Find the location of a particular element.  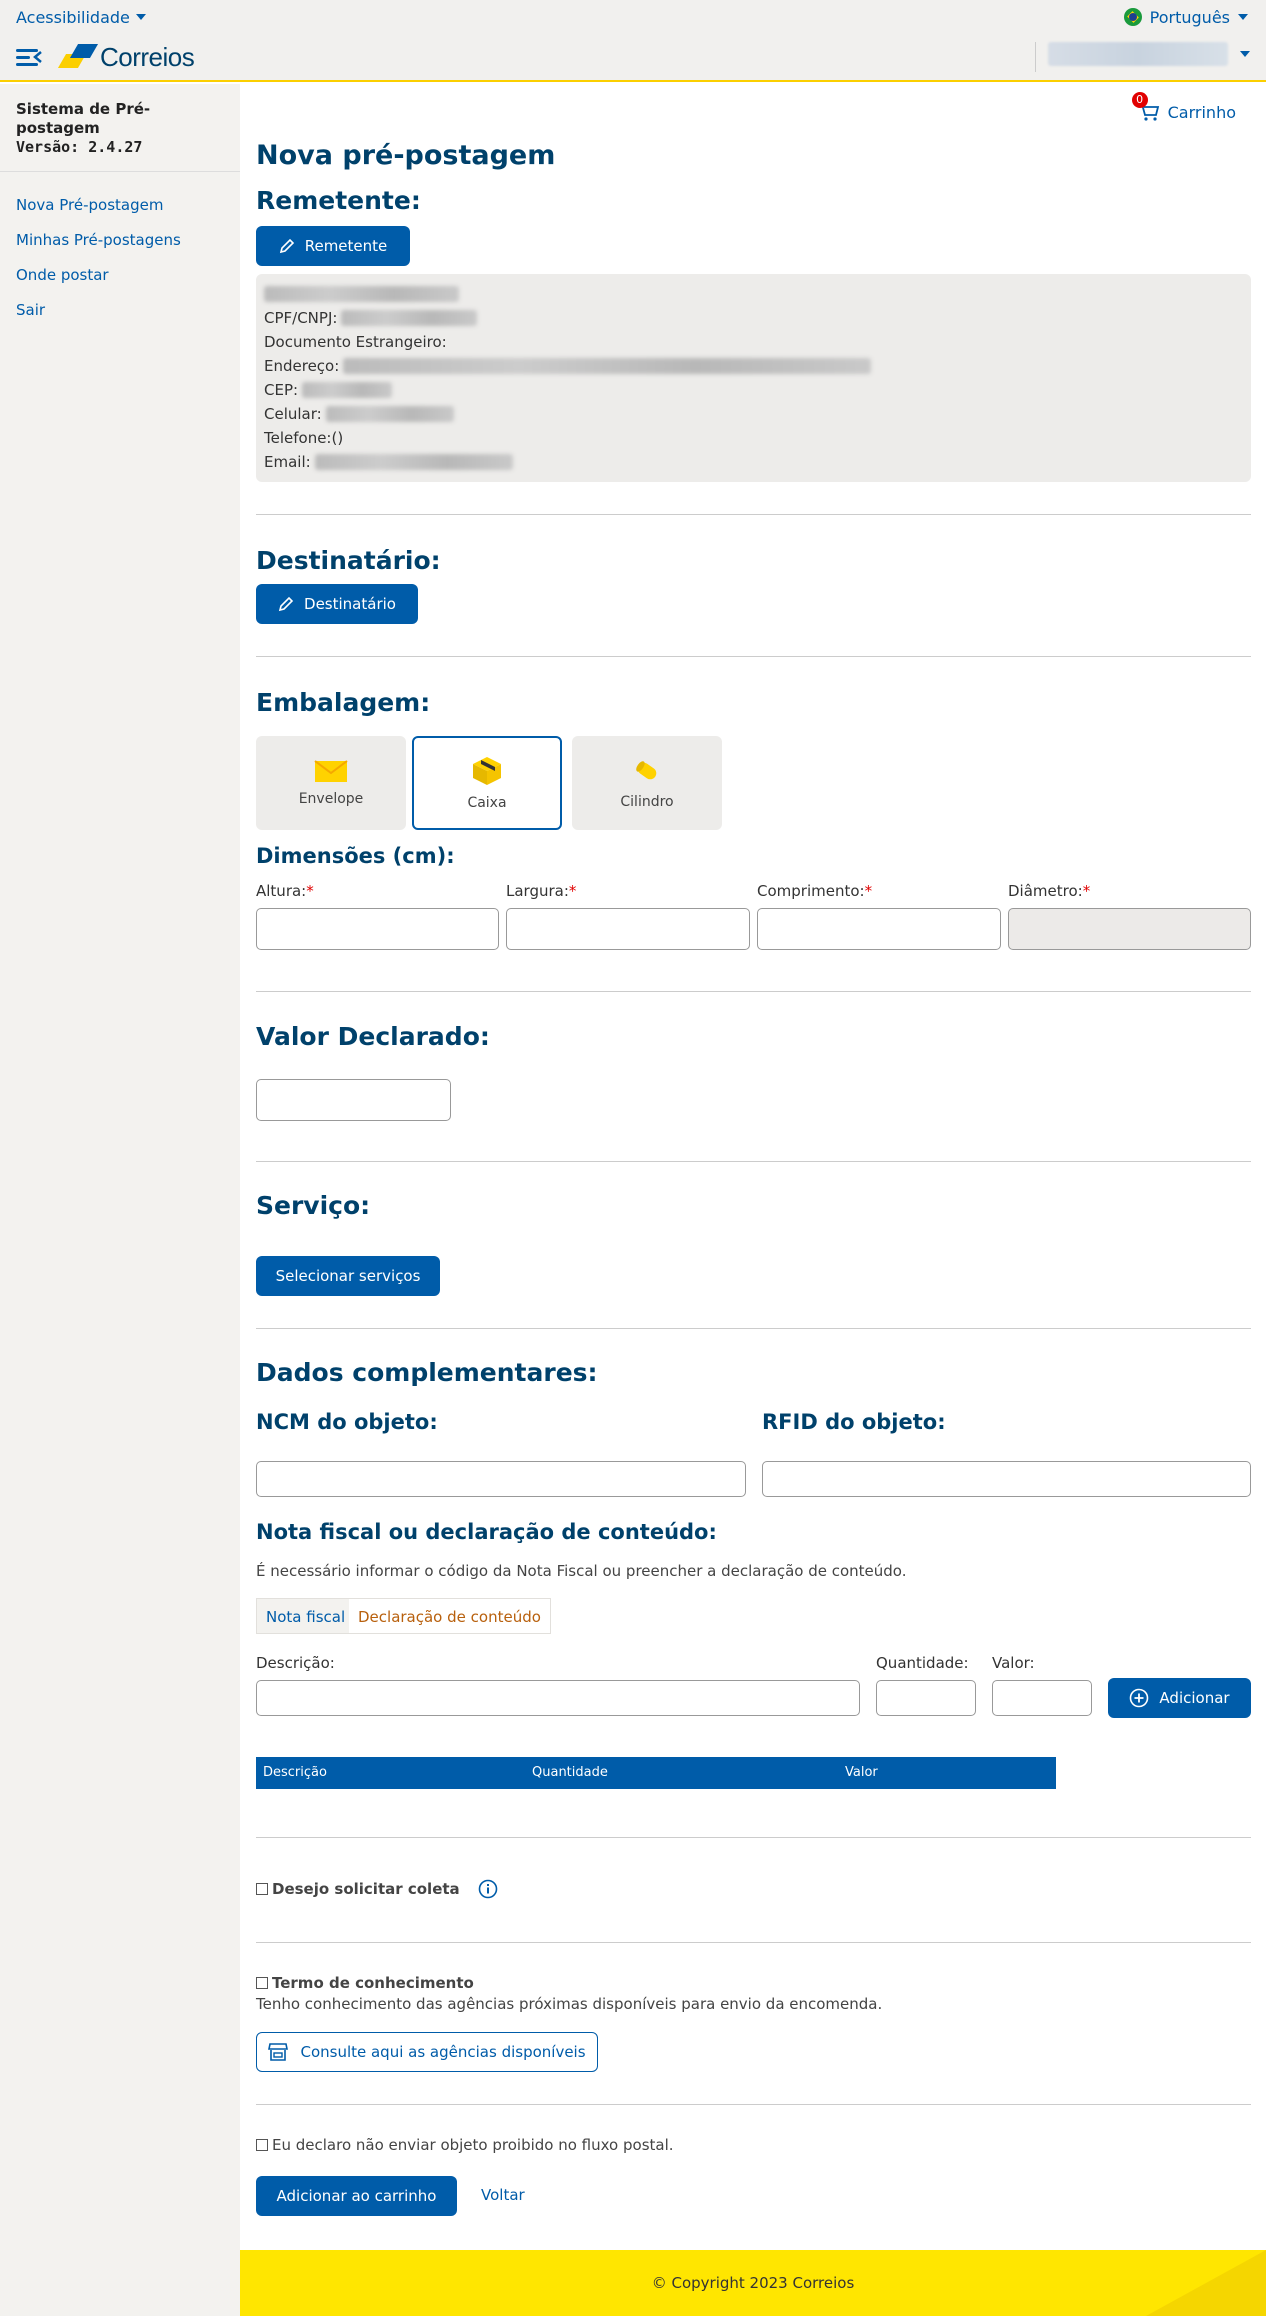

consulte-agencias-label: Consulte aqui as agências disponíveis is located at coordinates (443, 2052).